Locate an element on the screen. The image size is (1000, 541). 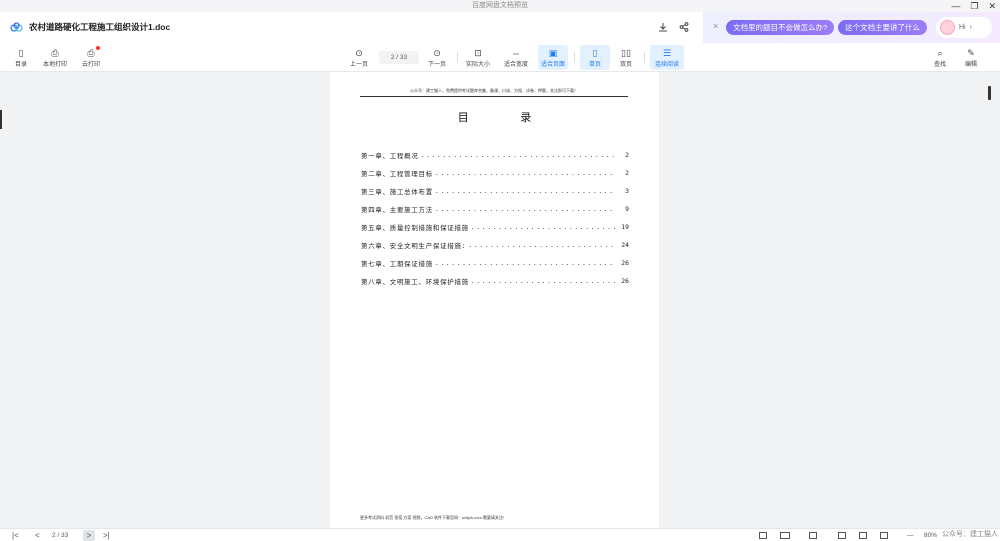
catalog-label: 目录 is located at coordinates (20, 64).